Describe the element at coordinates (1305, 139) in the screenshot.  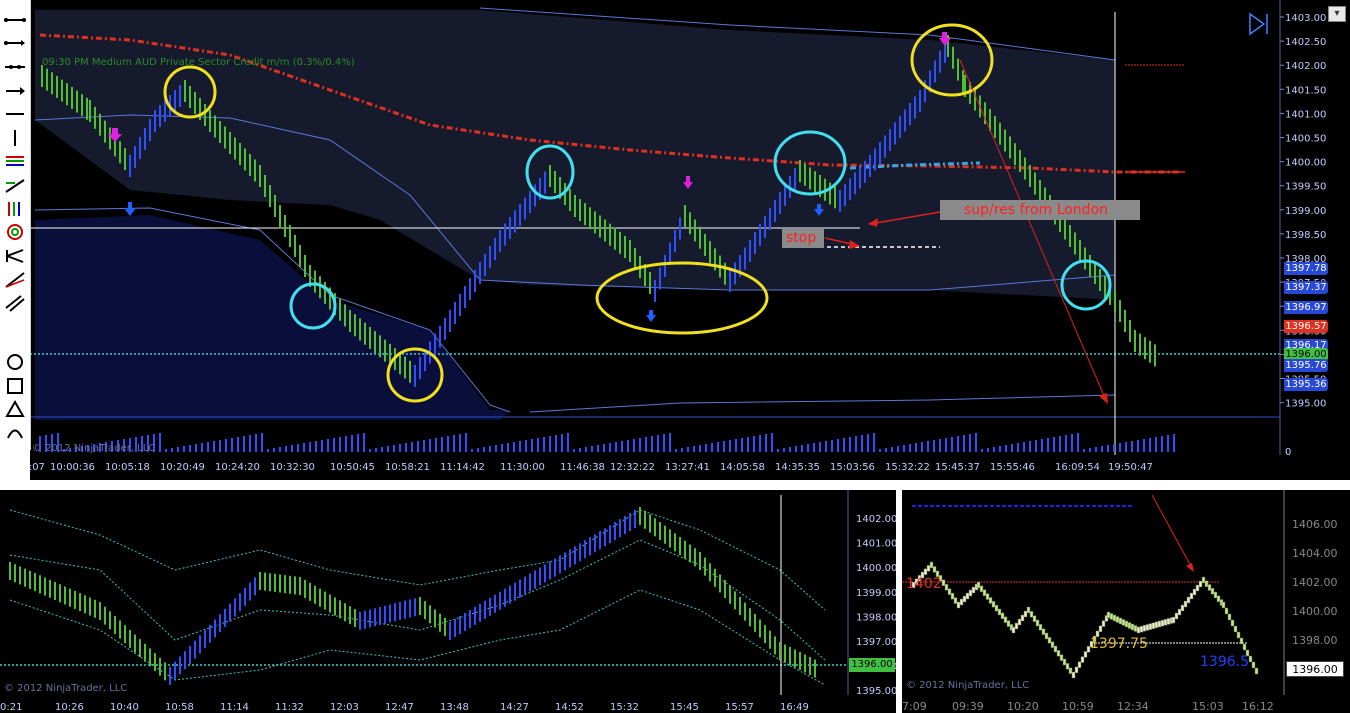
I see `price-tick-label: 1400.50` at that location.